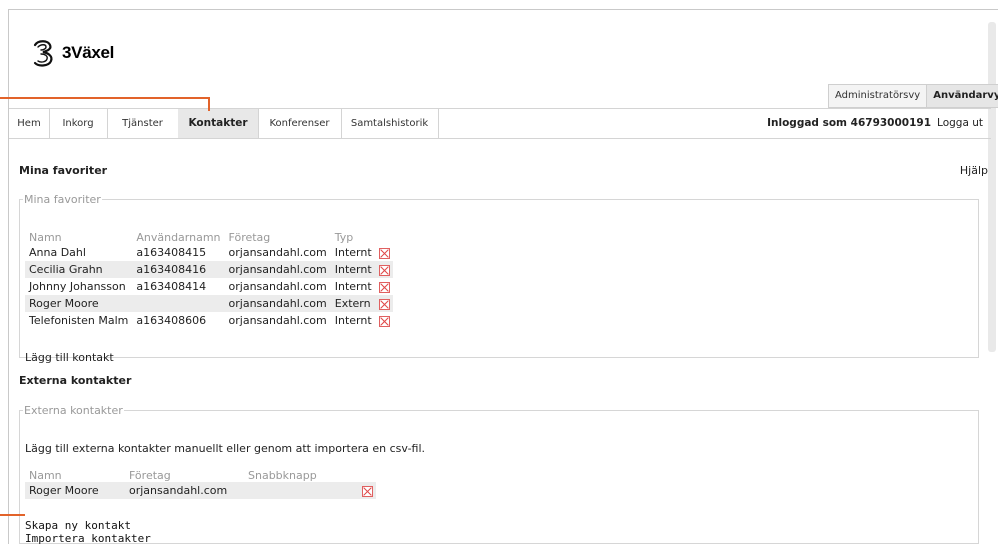  What do you see at coordinates (353, 303) in the screenshot?
I see `contact-type: Extern` at bounding box center [353, 303].